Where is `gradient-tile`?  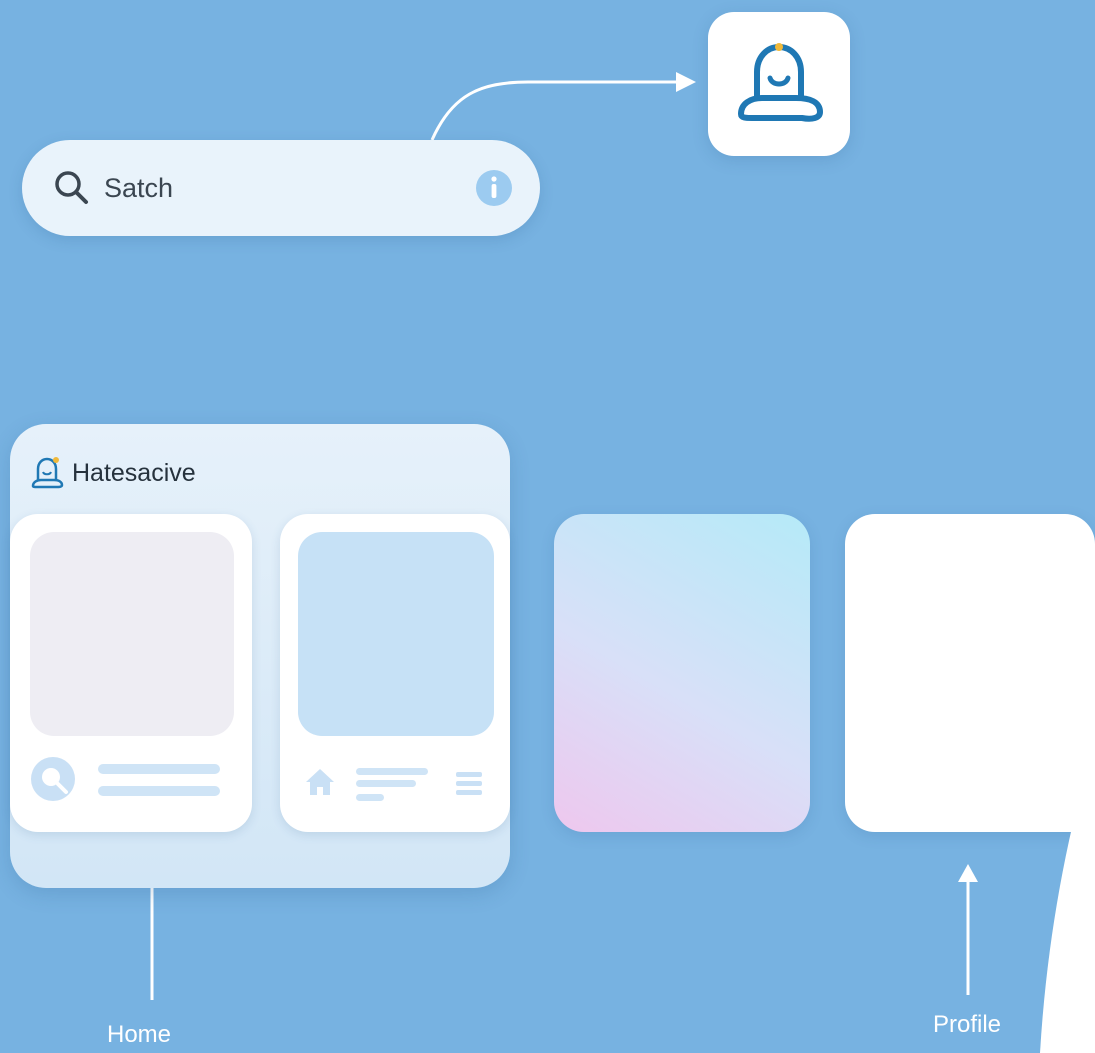
gradient-tile is located at coordinates (682, 673).